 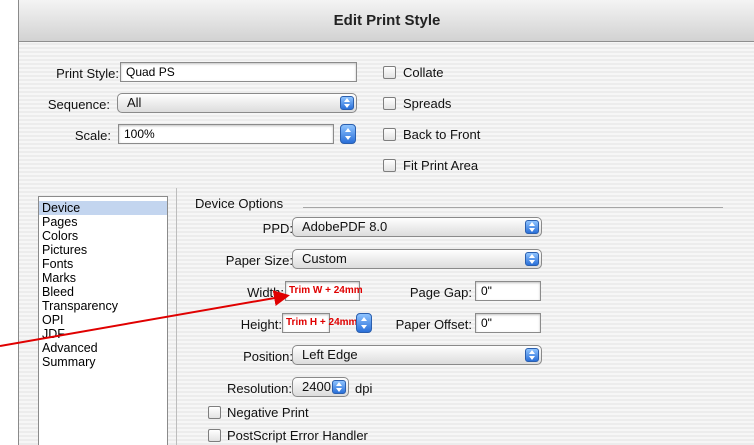 I want to click on list-item-pages: Pages, so click(x=103, y=222).